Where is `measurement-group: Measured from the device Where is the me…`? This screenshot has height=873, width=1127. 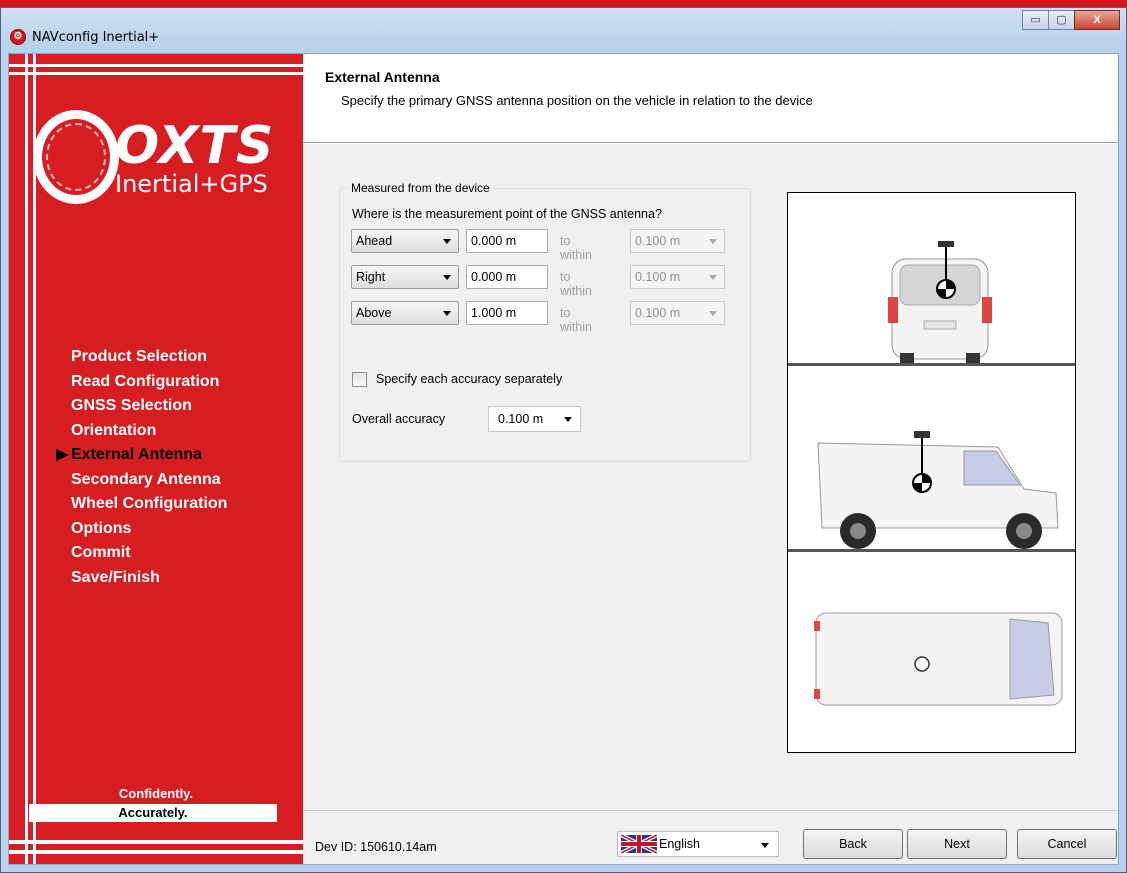 measurement-group: Measured from the device Where is the me… is located at coordinates (545, 321).